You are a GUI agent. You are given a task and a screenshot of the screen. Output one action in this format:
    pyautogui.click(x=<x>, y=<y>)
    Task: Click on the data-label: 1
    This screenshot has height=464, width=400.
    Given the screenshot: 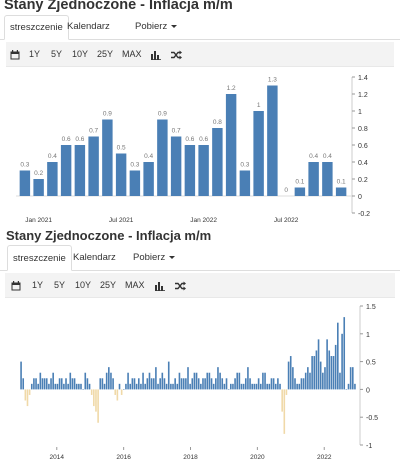 What is the action you would take?
    pyautogui.click(x=259, y=105)
    